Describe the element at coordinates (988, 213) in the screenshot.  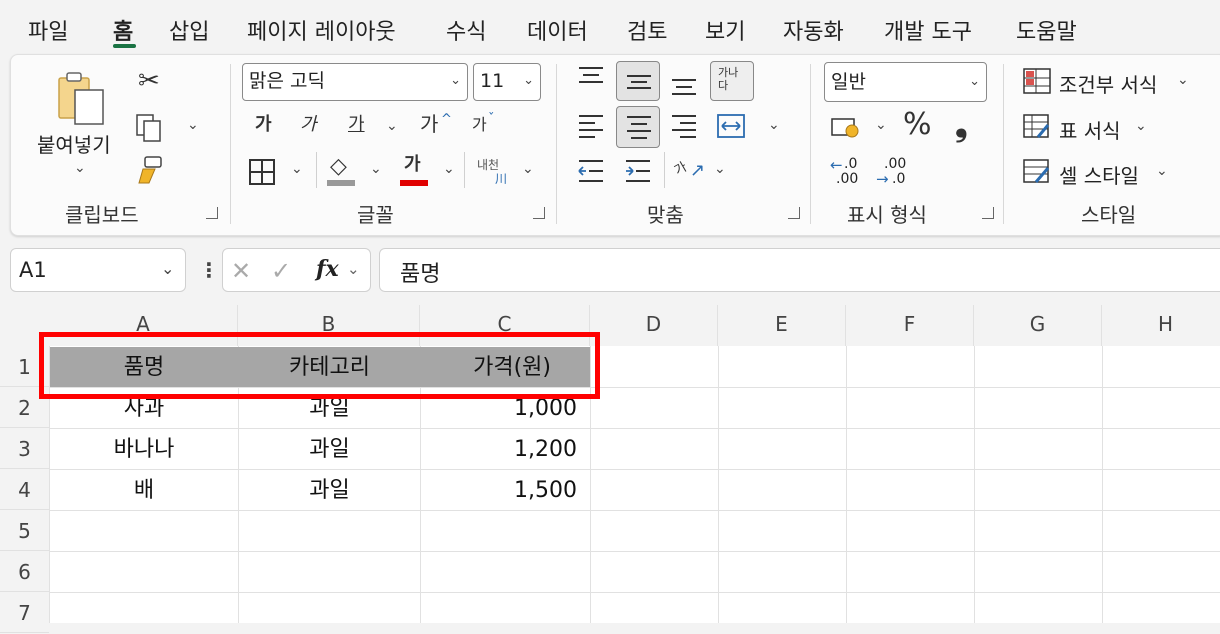
I see `number-launcher-icon` at that location.